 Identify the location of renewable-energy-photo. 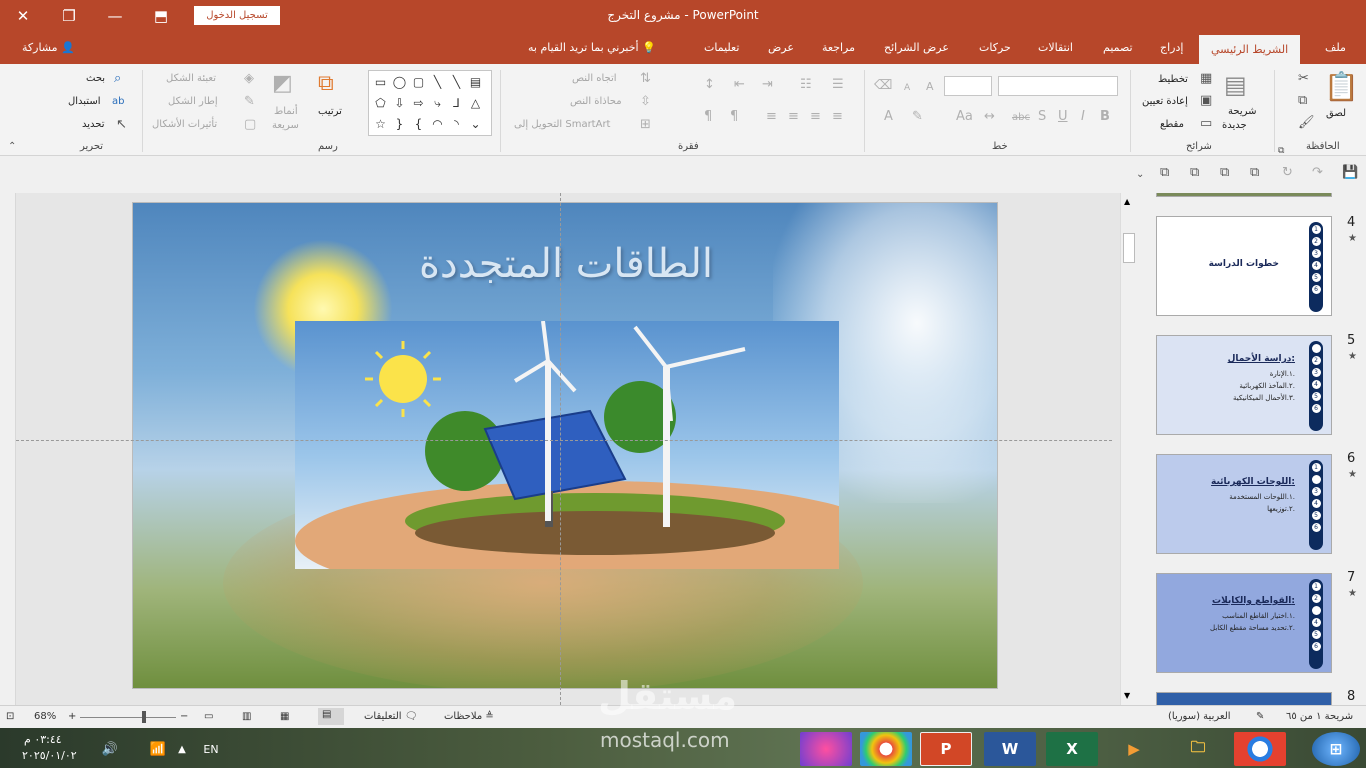
(567, 445).